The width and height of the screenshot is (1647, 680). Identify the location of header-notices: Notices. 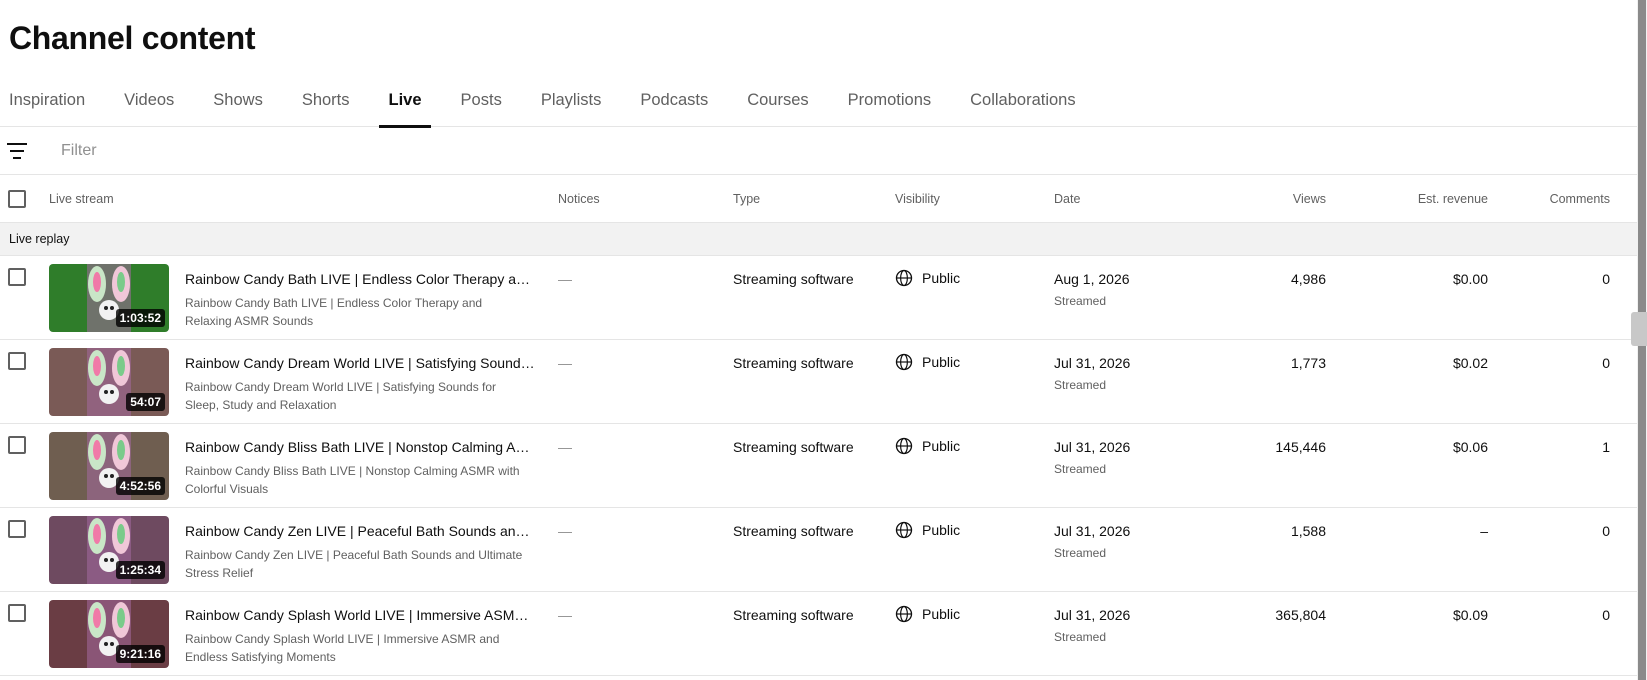
(579, 199).